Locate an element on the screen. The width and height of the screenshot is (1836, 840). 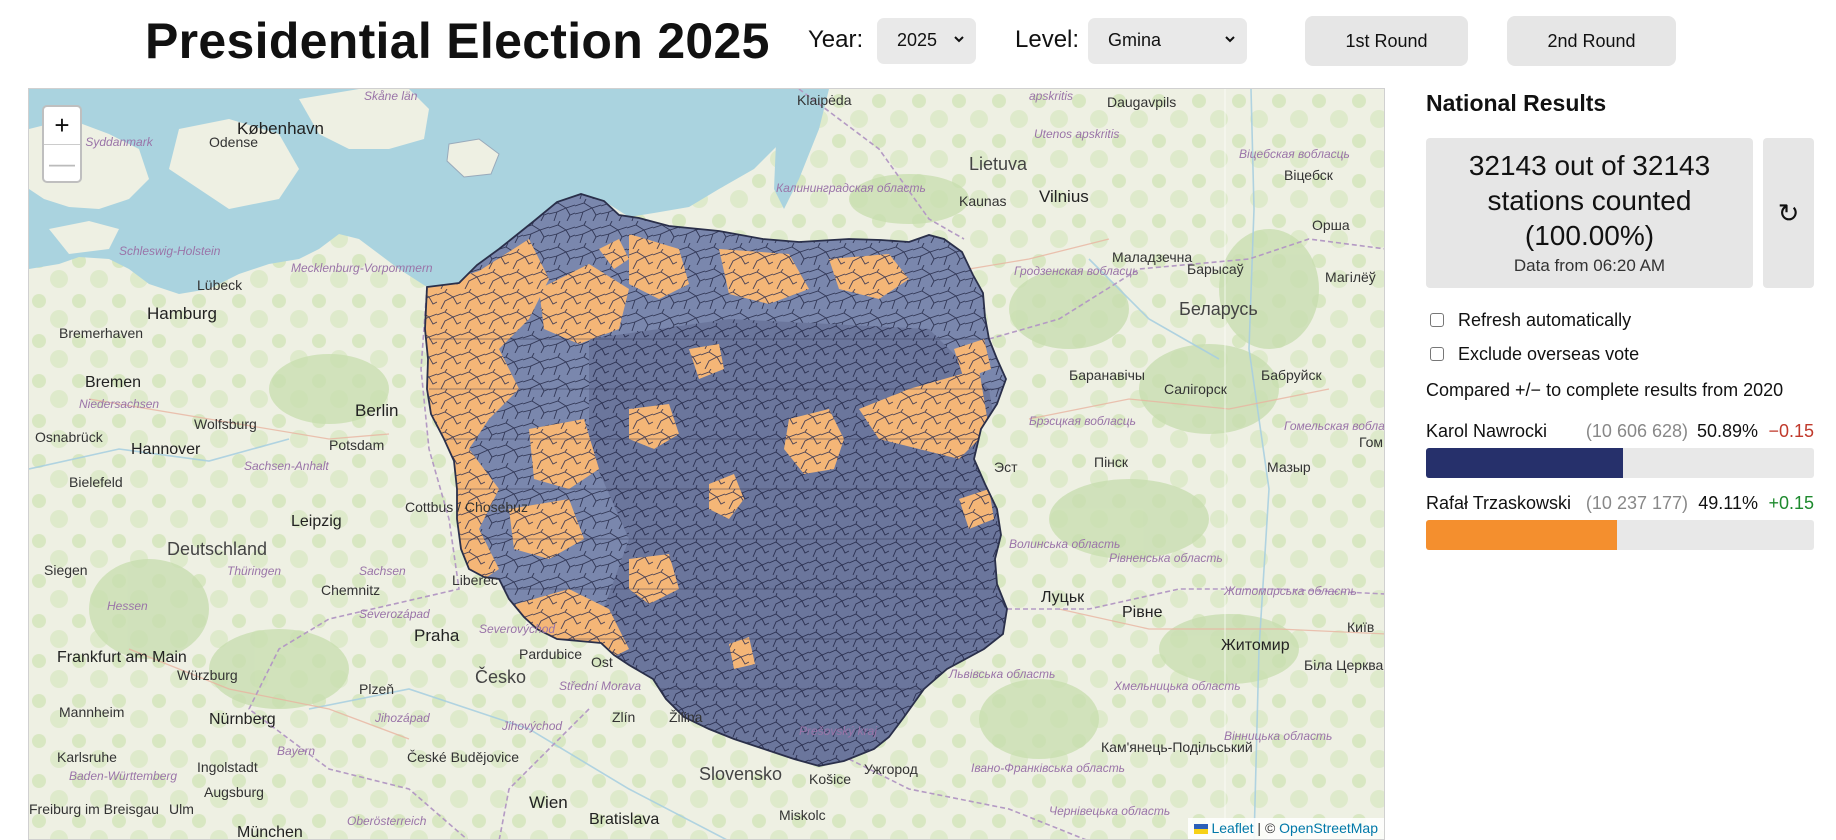
map-label: Košice is located at coordinates (830, 779).